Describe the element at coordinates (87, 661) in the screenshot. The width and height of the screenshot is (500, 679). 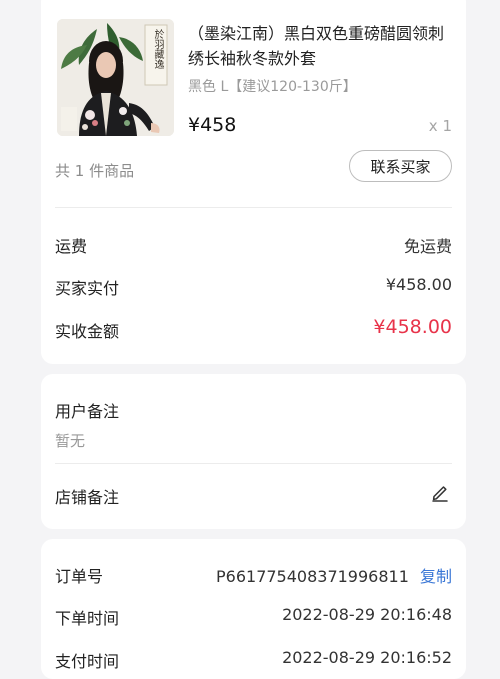
I see `payment-time-label: 支付时间` at that location.